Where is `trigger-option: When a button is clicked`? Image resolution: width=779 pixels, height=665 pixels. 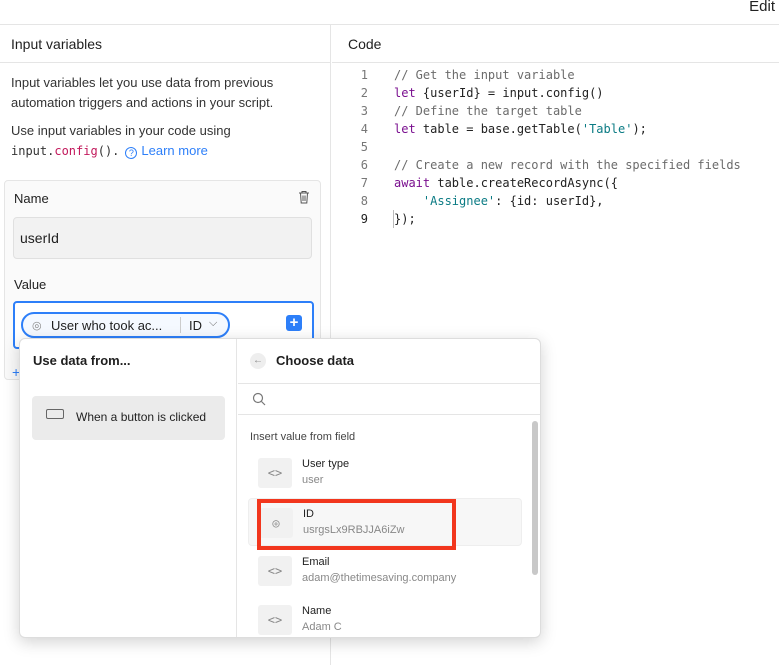 trigger-option: When a button is clicked is located at coordinates (128, 418).